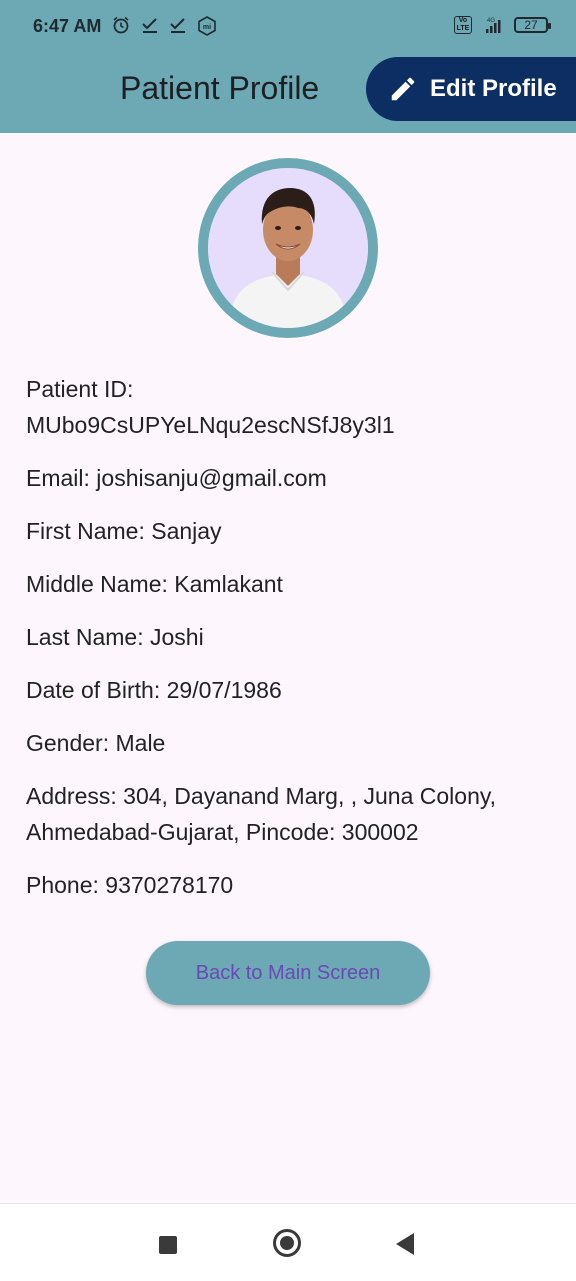 The width and height of the screenshot is (576, 1281). I want to click on person-photo-illustration, so click(288, 248).